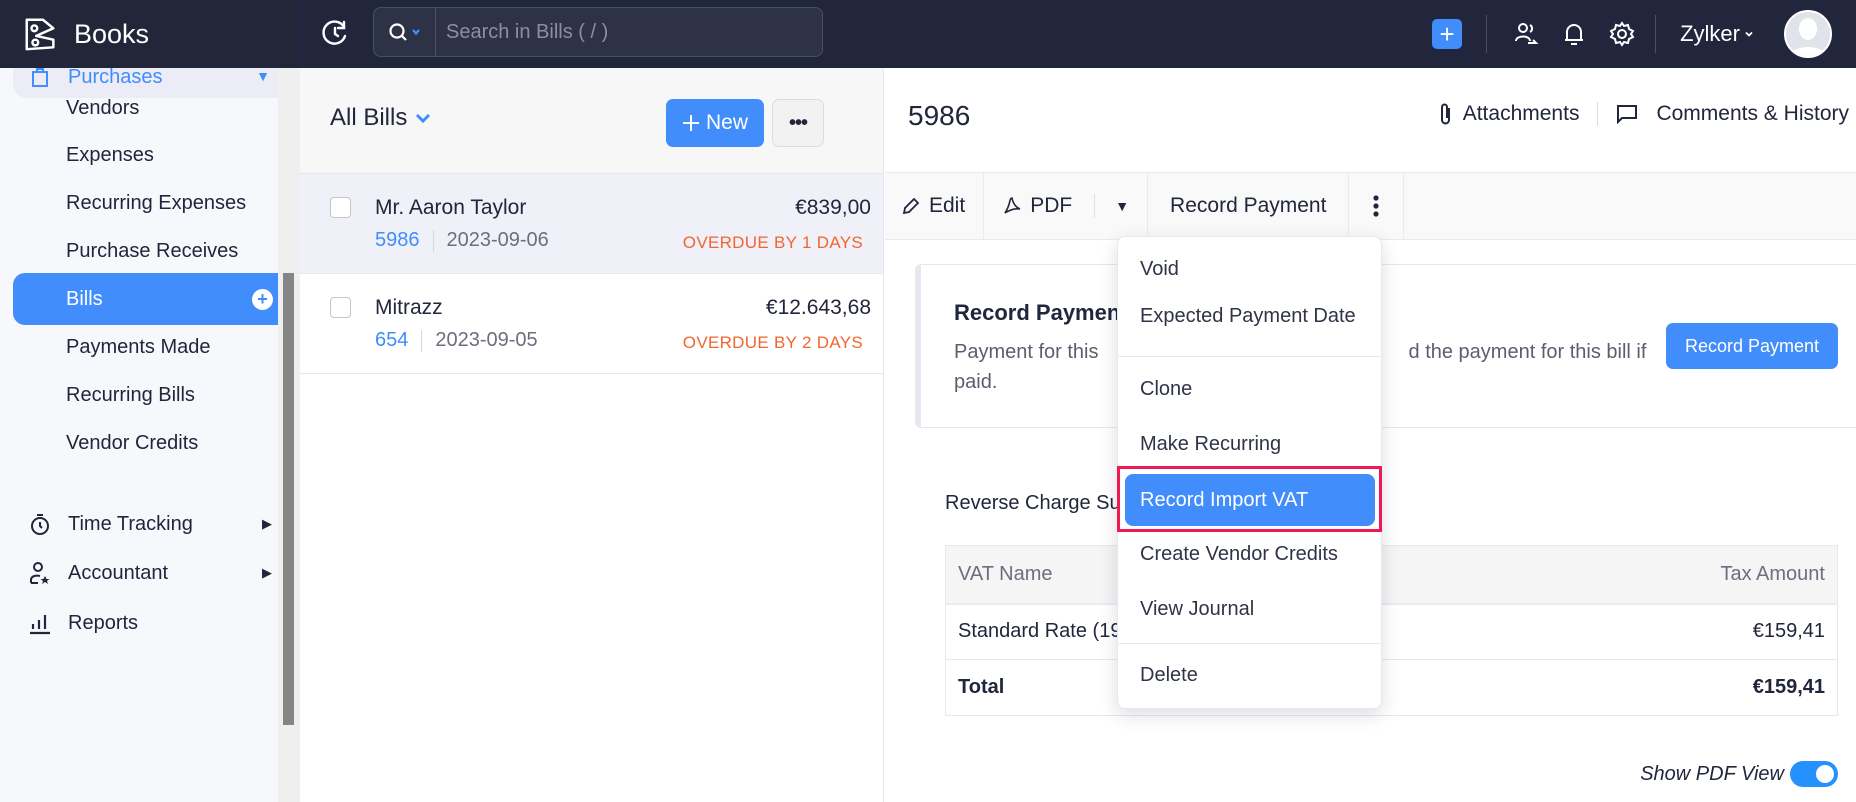 This screenshot has width=1856, height=802. I want to click on reverse-charge-summary-label: Reverse Charge Su, so click(1033, 503).